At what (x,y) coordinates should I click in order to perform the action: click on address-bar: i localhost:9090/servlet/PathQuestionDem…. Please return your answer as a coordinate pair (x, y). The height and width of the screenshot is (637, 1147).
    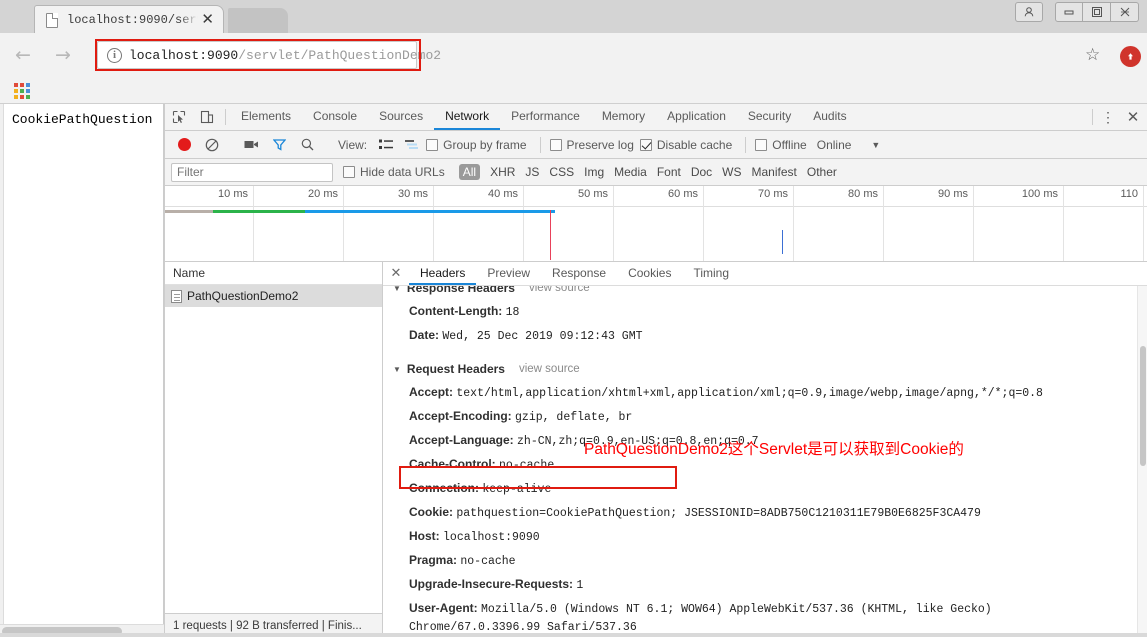
    Looking at the image, I should click on (269, 55).